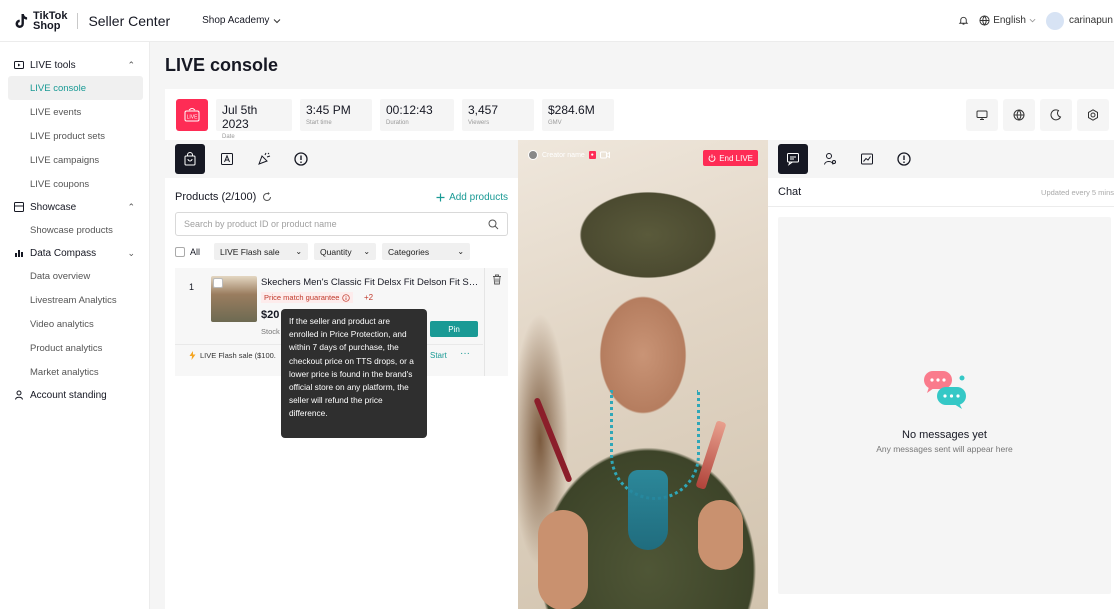 This screenshot has height=609, width=1114. I want to click on tiktok-shop-logo: TikTok Shop, so click(39, 21).